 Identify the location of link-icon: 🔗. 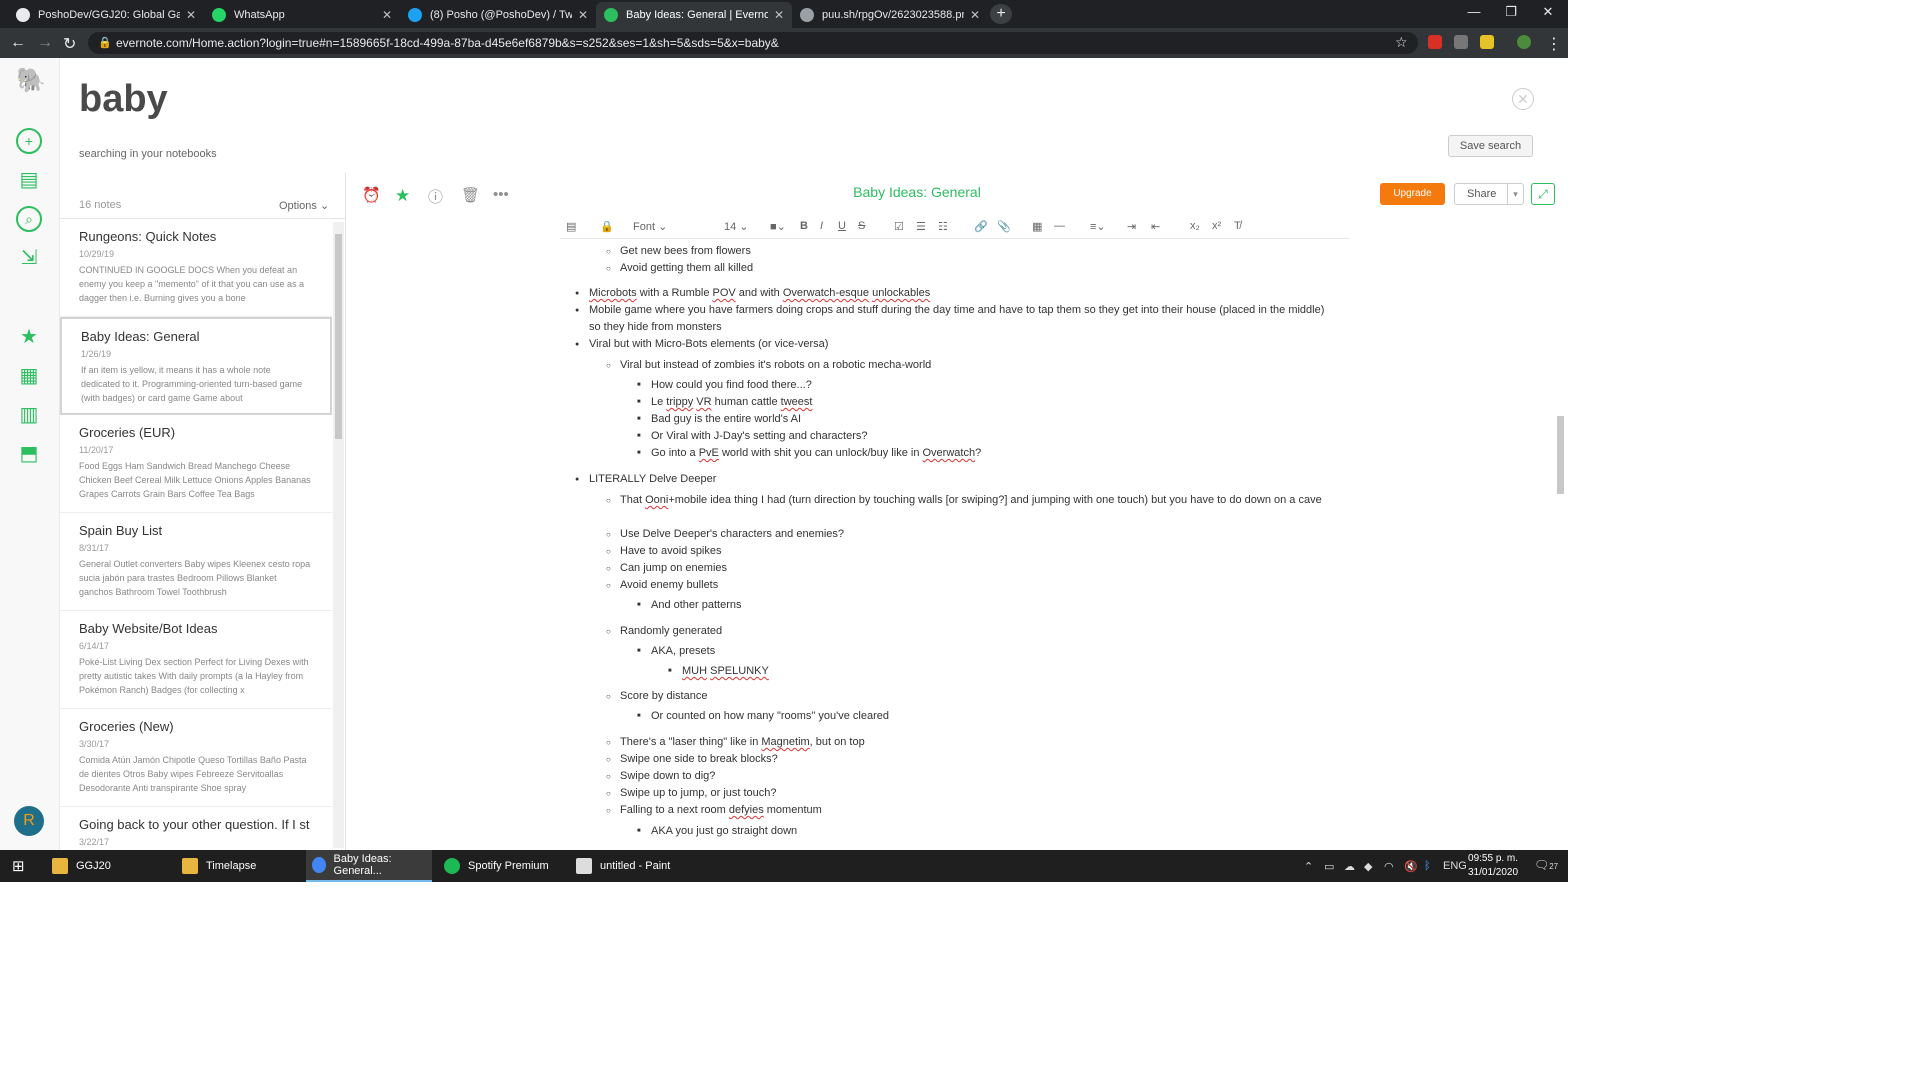
(981, 226).